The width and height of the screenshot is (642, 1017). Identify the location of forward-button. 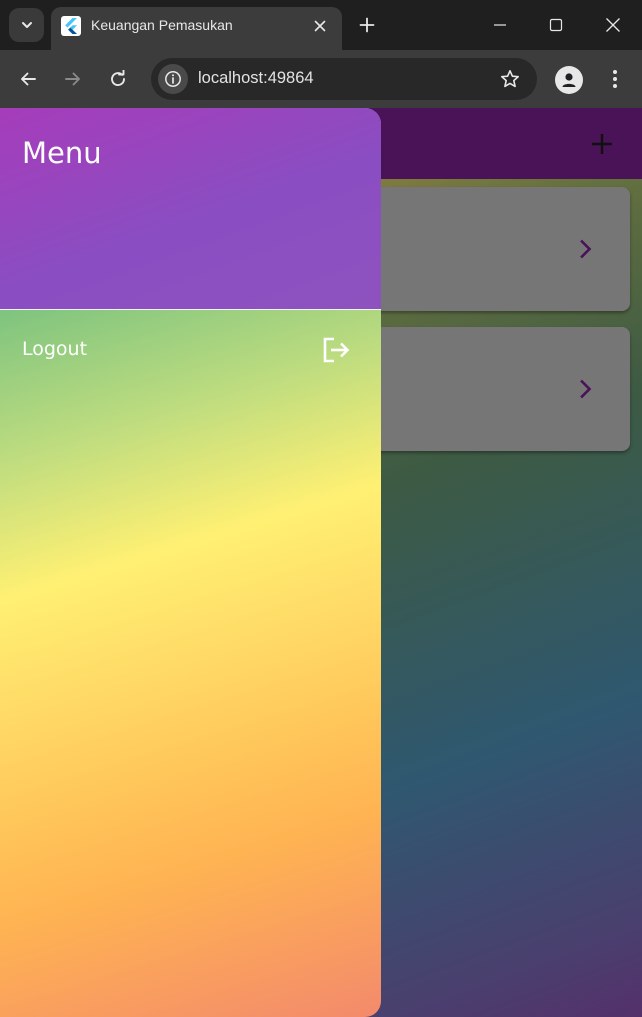
(73, 79).